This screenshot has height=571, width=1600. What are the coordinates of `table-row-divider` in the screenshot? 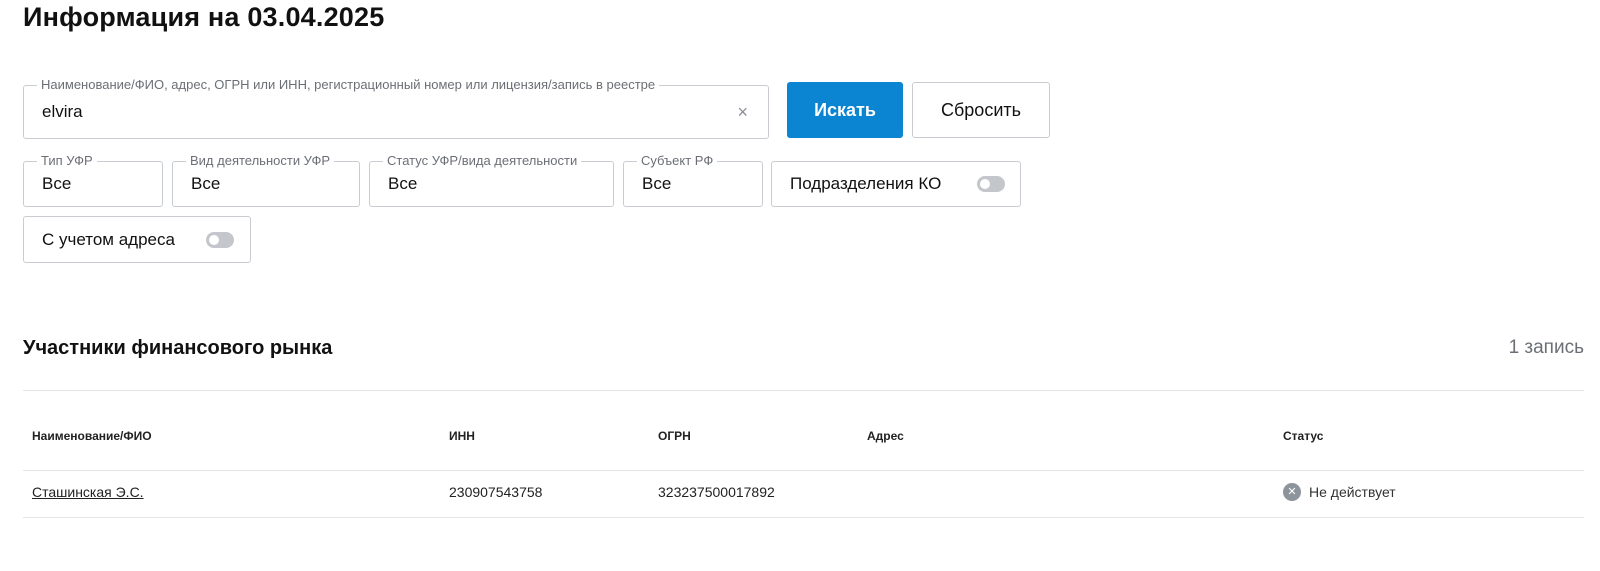 It's located at (803, 517).